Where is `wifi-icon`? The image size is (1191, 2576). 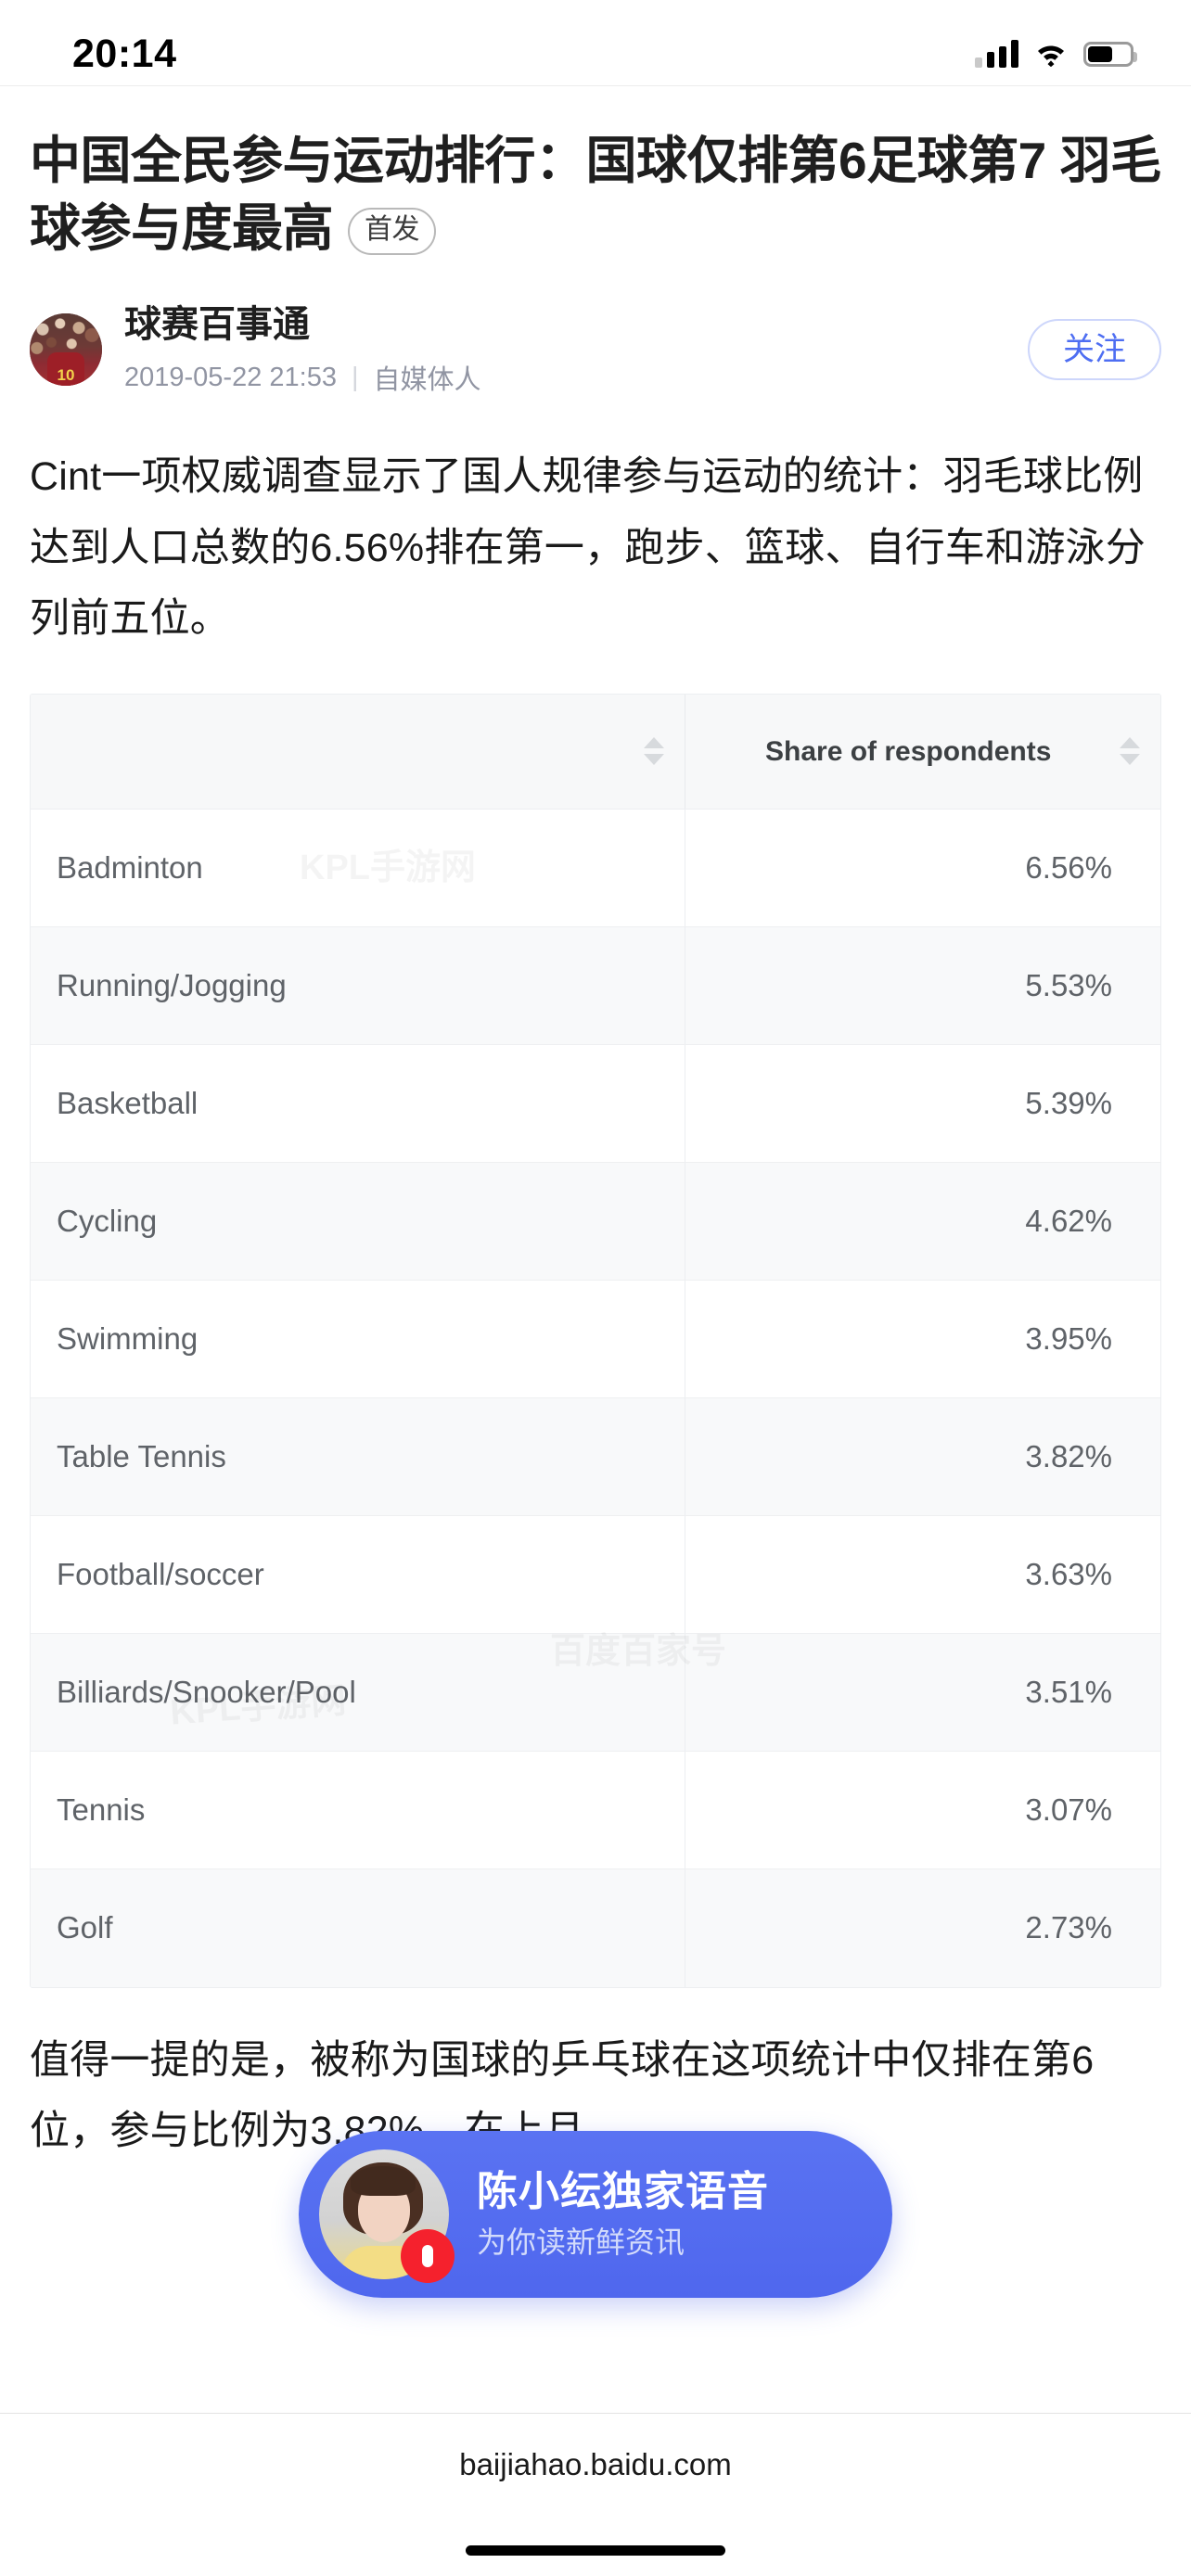
wifi-icon is located at coordinates (1051, 55).